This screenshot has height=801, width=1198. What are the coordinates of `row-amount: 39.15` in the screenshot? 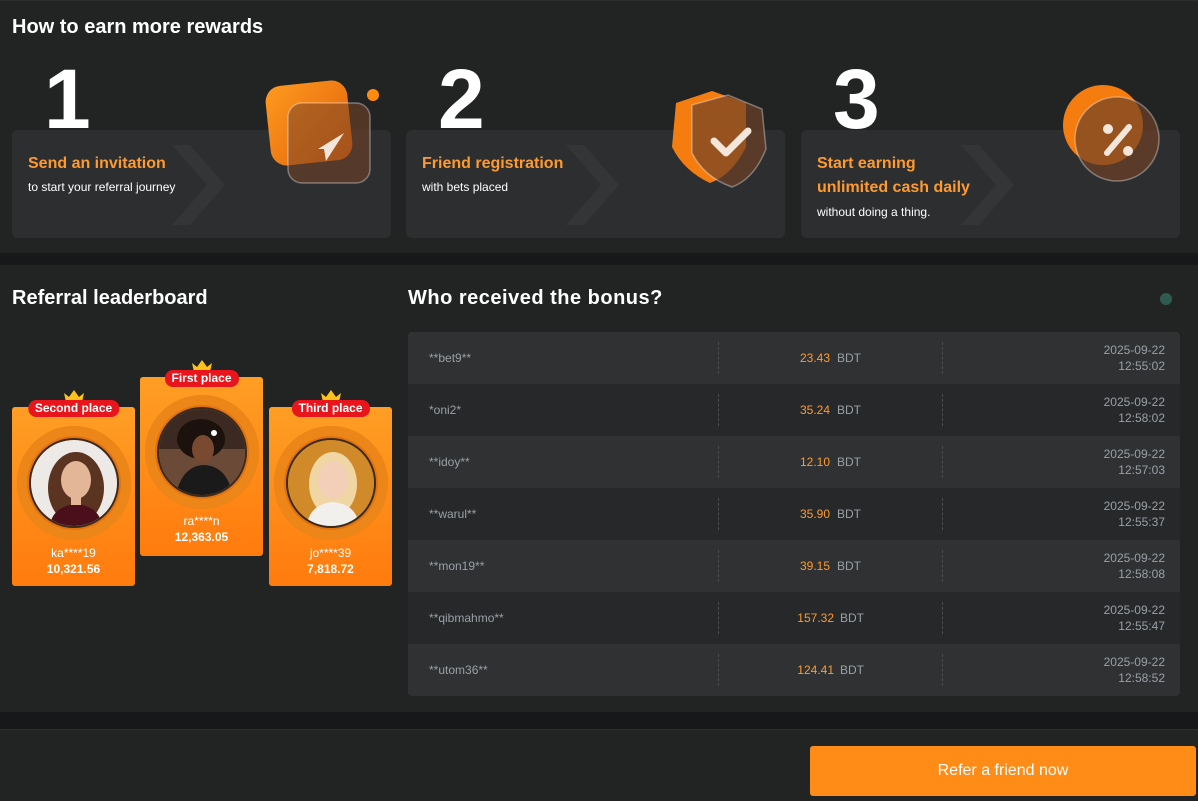 It's located at (814, 566).